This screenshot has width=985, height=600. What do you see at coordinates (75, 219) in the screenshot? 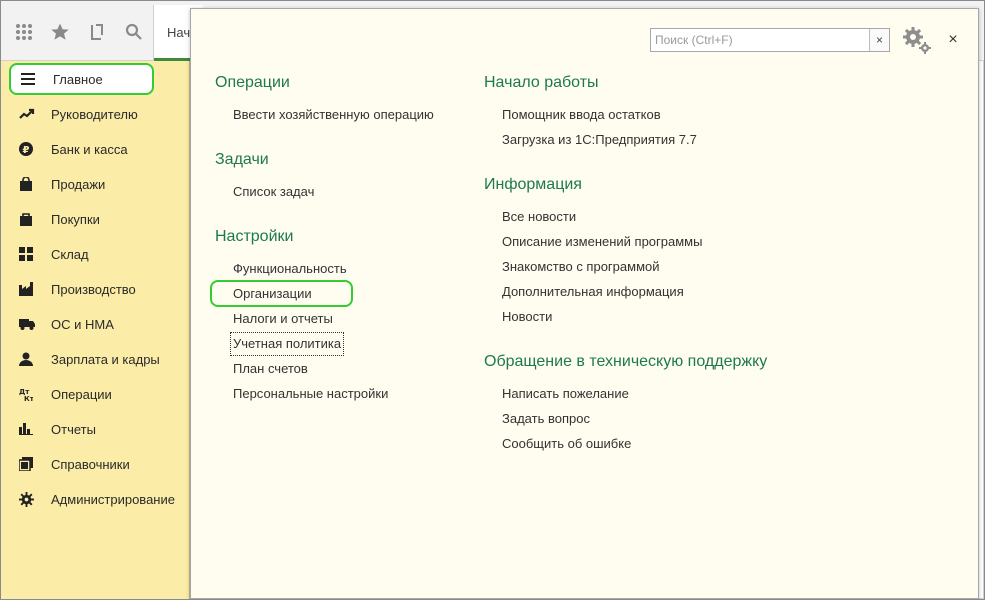
I see `sidebar-item-label: Покупки` at bounding box center [75, 219].